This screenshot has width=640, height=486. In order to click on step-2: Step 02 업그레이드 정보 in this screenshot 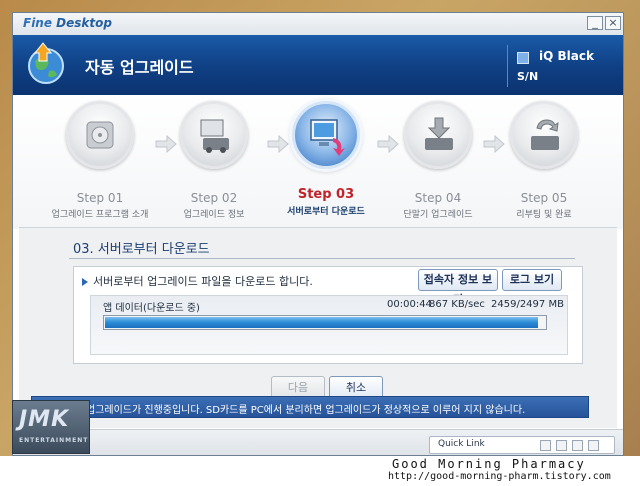, I will do `click(214, 160)`.